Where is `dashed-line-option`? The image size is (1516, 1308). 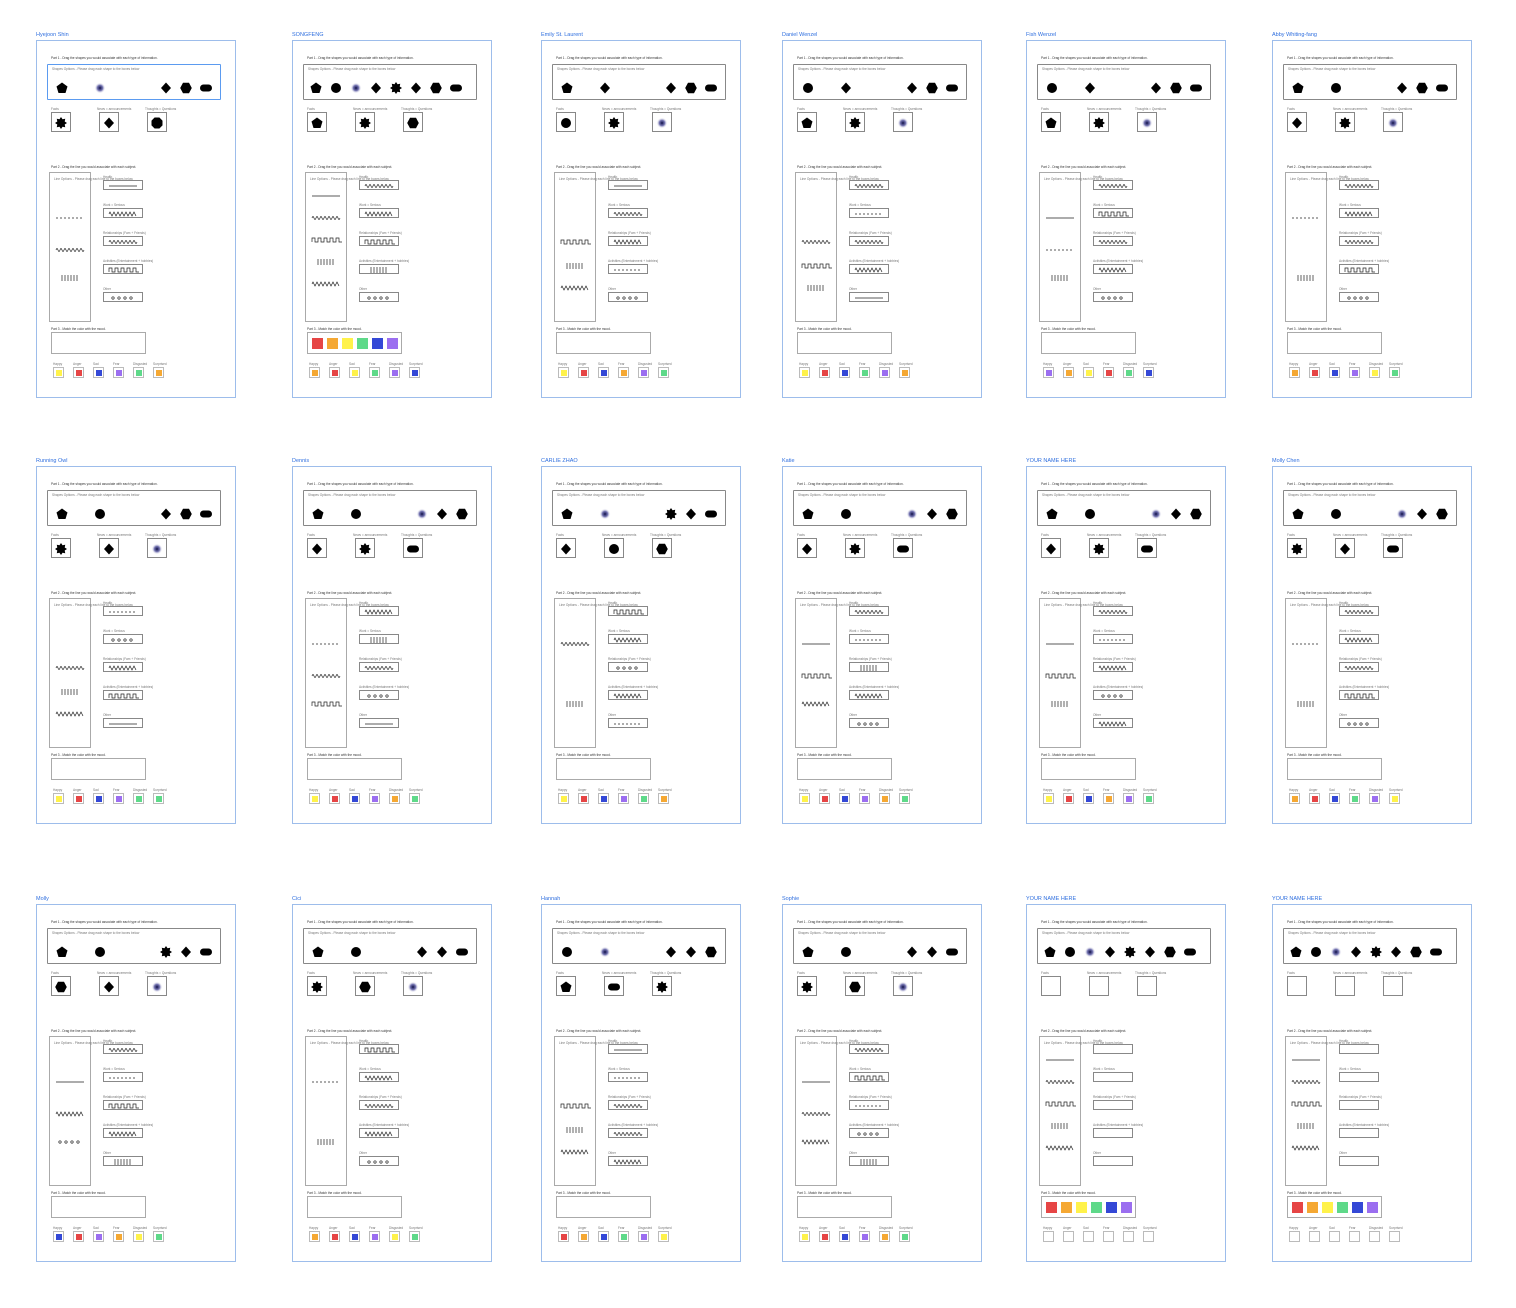
dashed-line-option is located at coordinates (1307, 644).